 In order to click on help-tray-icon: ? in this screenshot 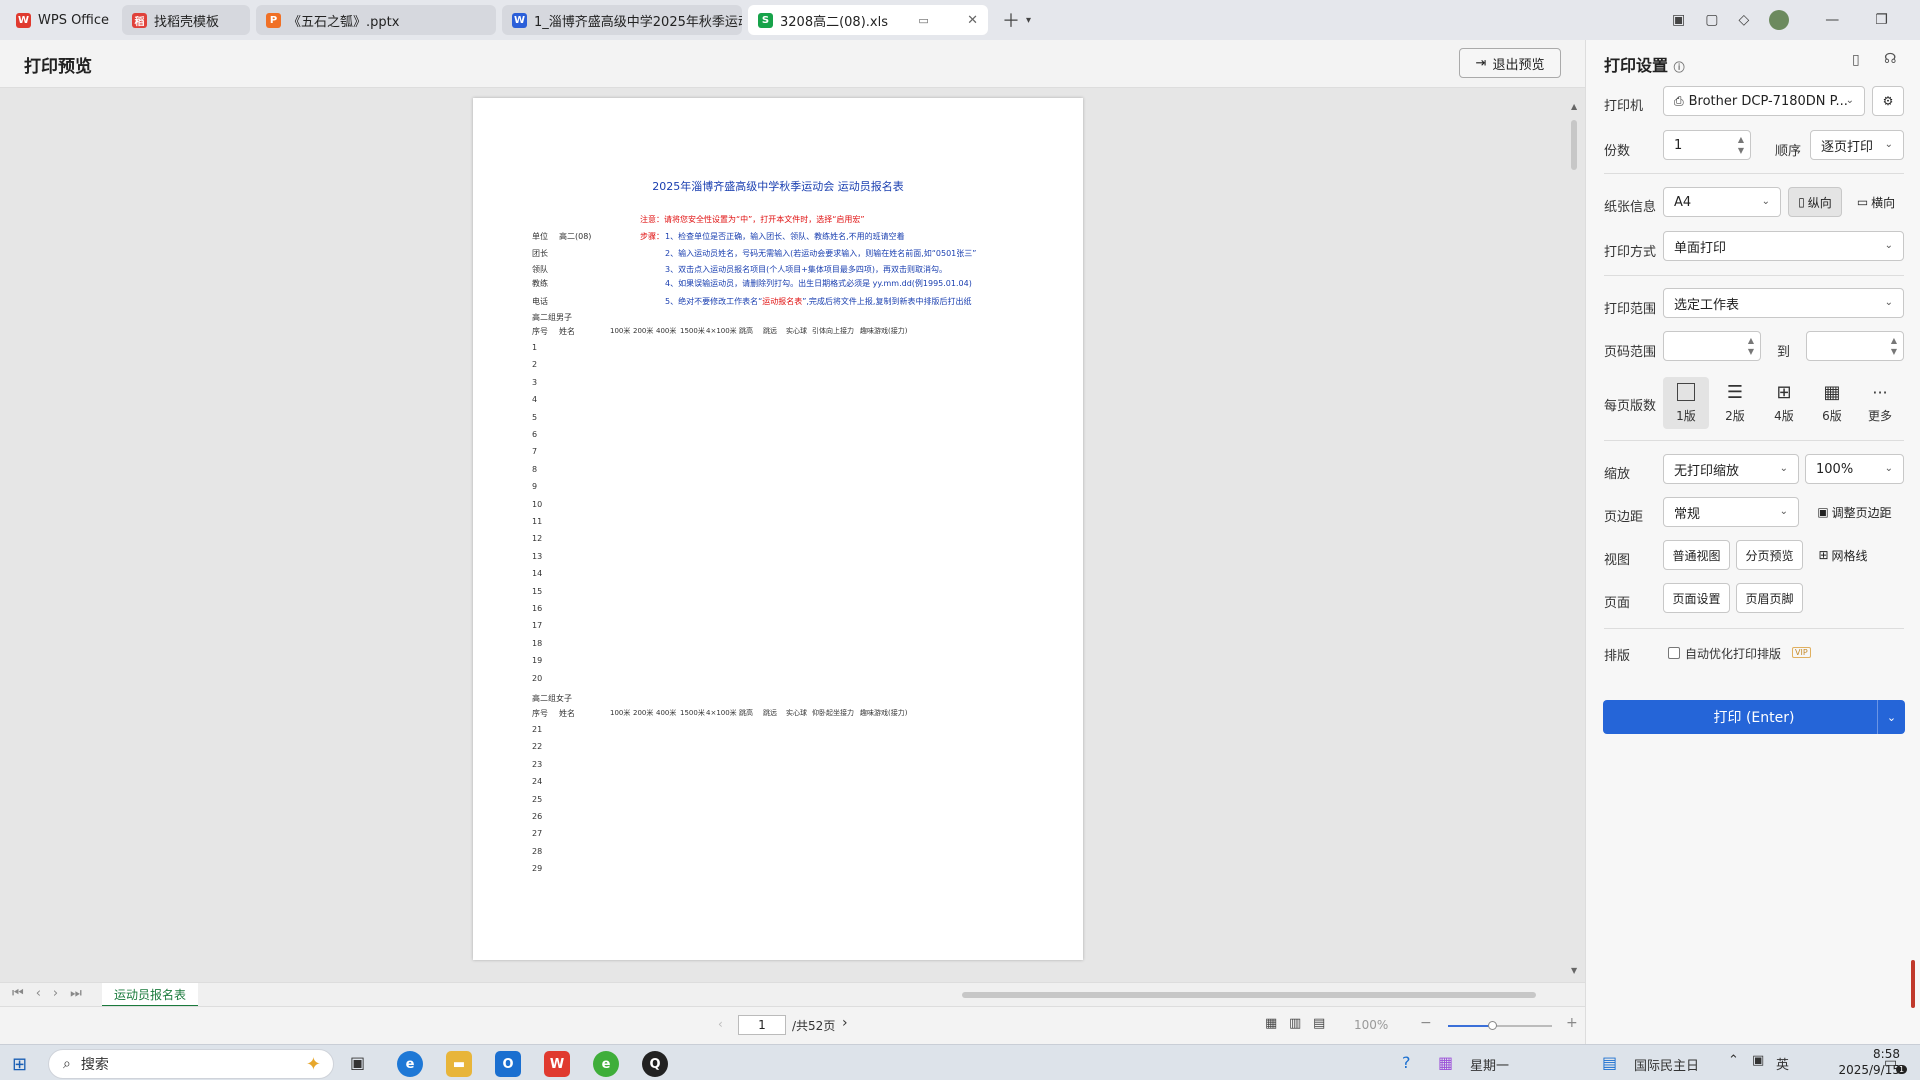, I will do `click(1406, 1062)`.